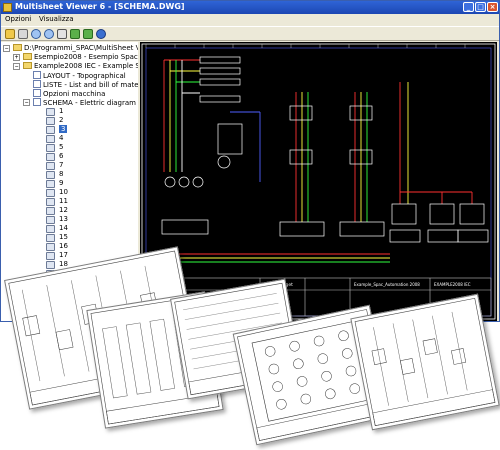 This screenshot has width=500, height=450. What do you see at coordinates (88, 34) in the screenshot?
I see `next-icon` at bounding box center [88, 34].